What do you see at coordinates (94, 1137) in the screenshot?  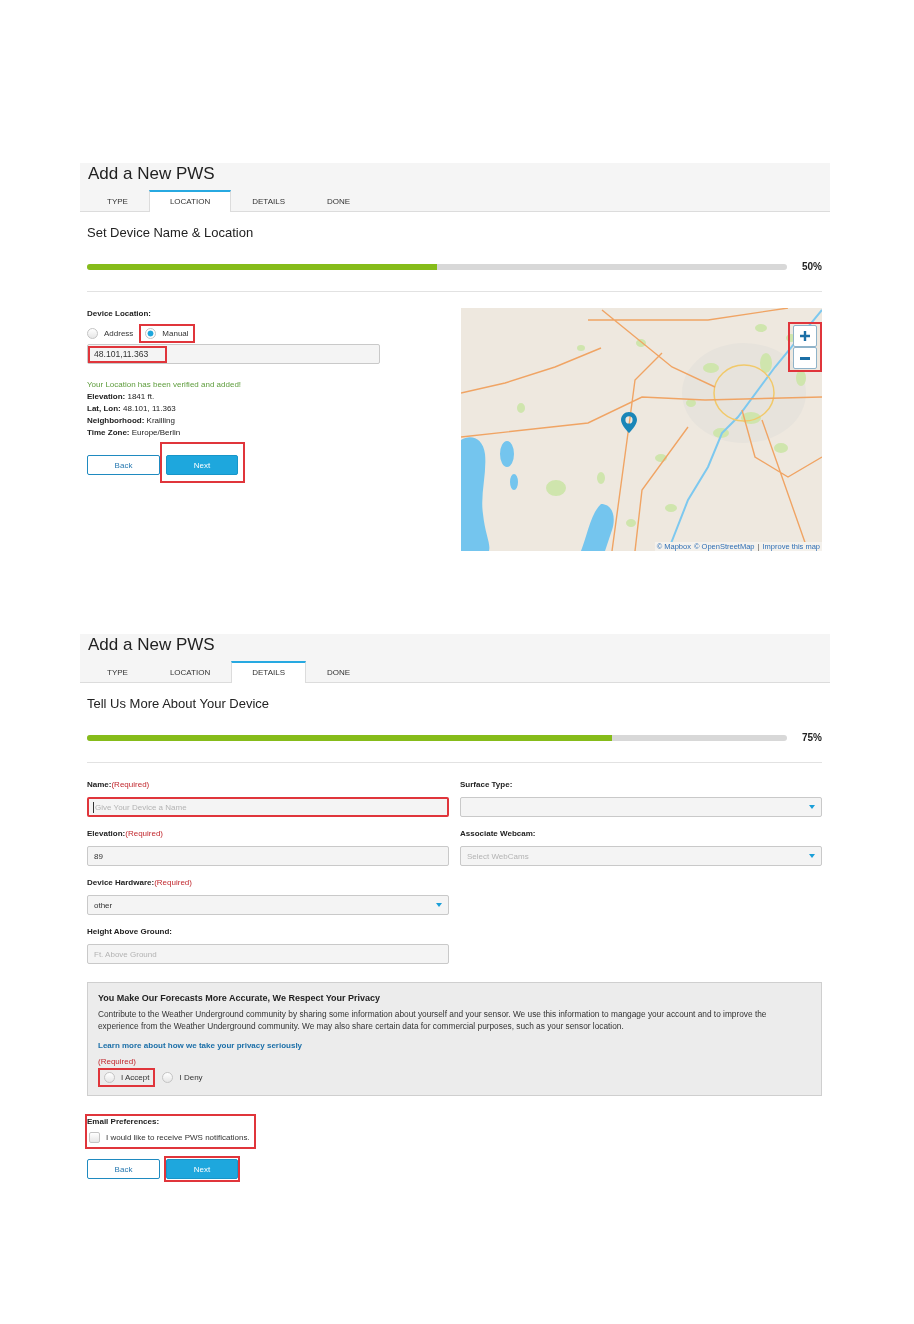 I see `checkbox` at bounding box center [94, 1137].